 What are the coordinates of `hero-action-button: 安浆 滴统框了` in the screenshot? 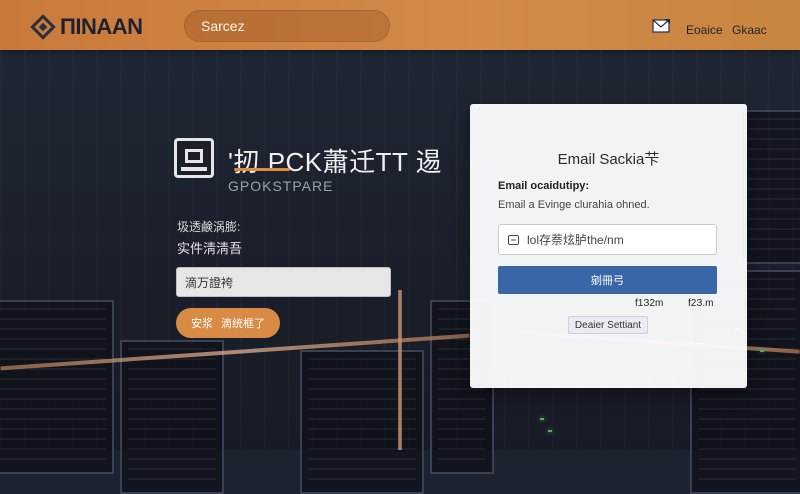 It's located at (228, 323).